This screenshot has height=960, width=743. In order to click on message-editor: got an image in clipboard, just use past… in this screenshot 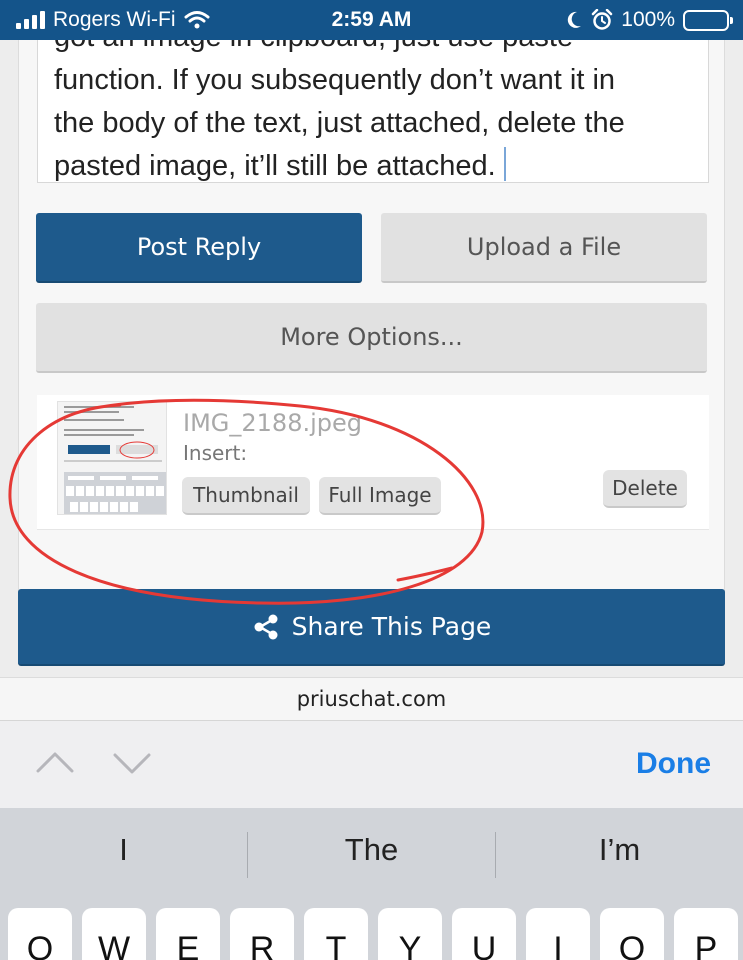, I will do `click(373, 111)`.